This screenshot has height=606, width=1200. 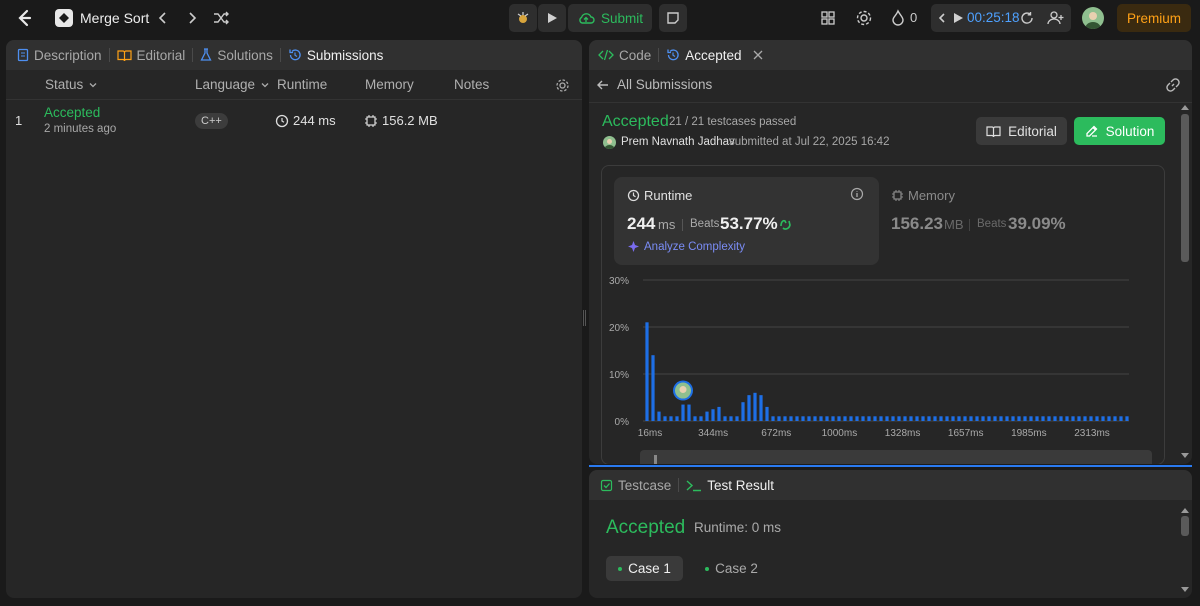 I want to click on row-status: Accepted, so click(x=72, y=112).